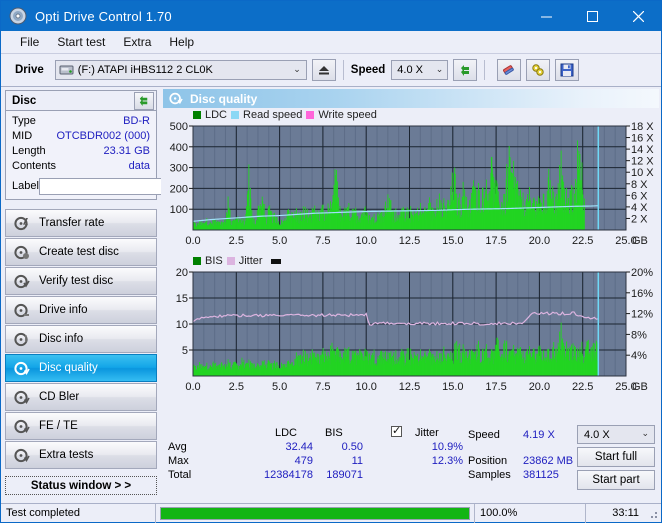  I want to click on disc-speed-icon, so click(22, 223).